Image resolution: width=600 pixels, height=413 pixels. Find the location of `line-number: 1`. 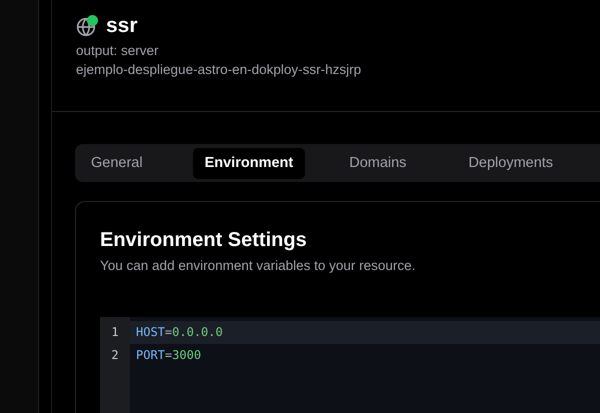

line-number: 1 is located at coordinates (115, 332).